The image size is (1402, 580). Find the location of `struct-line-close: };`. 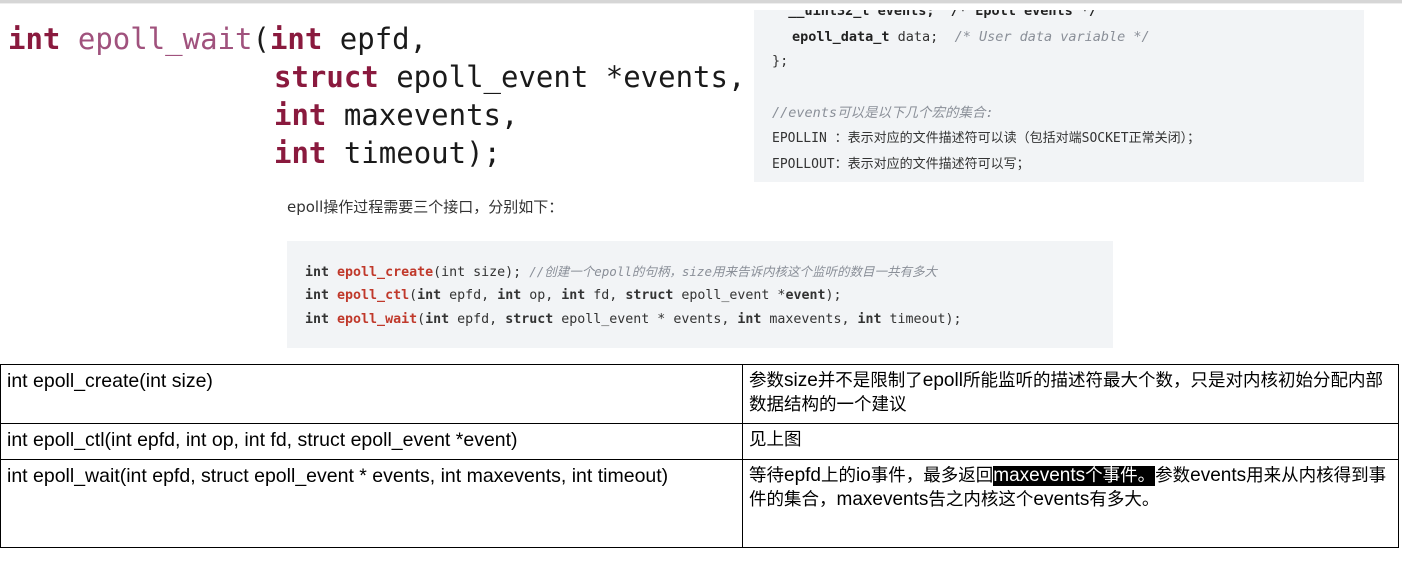

struct-line-close: }; is located at coordinates (780, 61).